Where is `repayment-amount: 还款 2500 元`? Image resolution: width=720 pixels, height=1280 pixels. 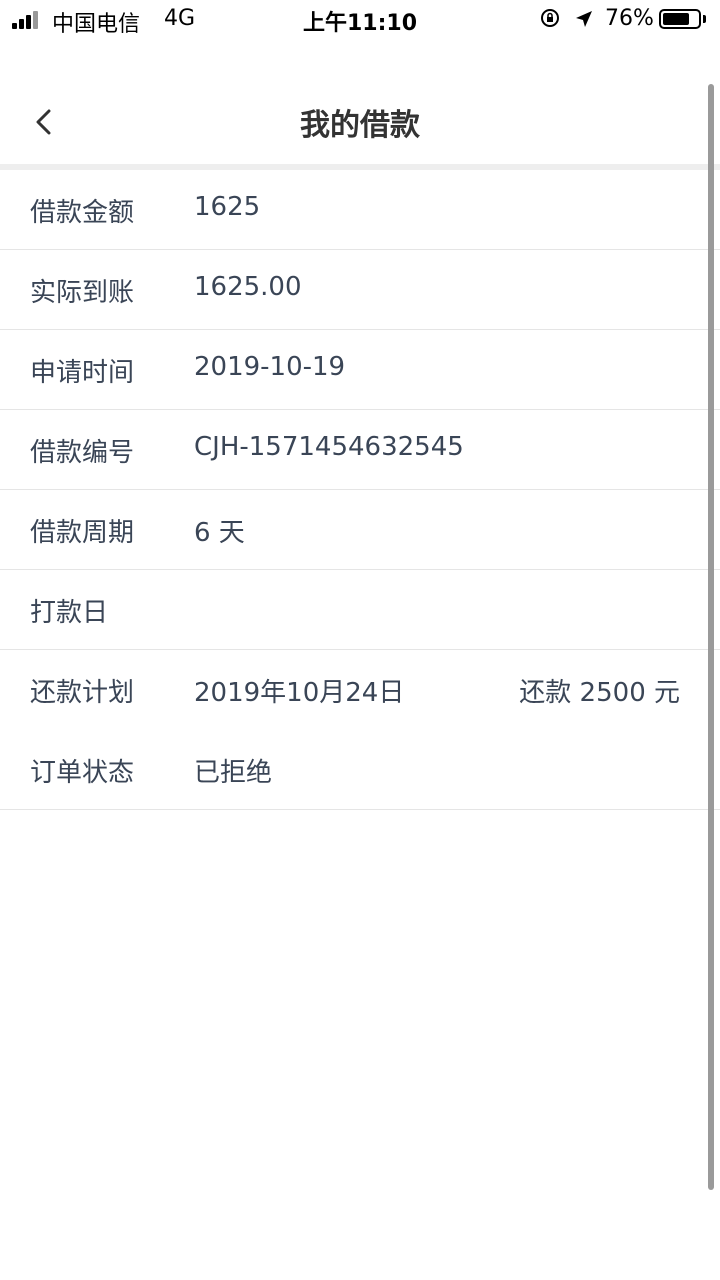
repayment-amount: 还款 2500 元 is located at coordinates (599, 693).